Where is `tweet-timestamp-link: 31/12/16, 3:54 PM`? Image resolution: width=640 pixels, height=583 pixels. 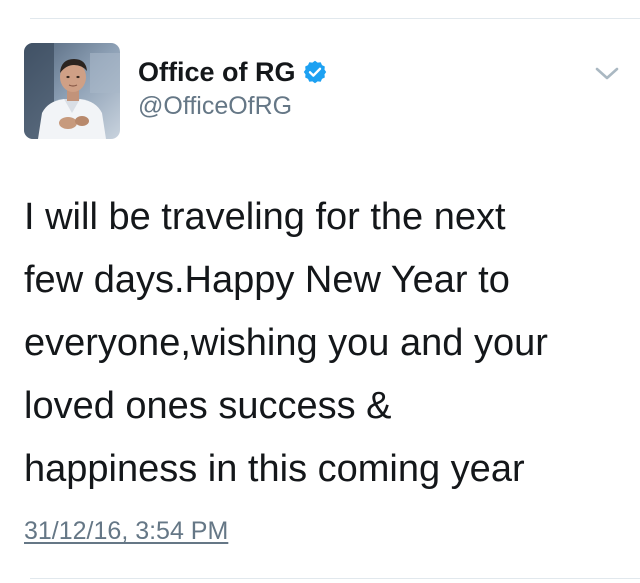 tweet-timestamp-link: 31/12/16, 3:54 PM is located at coordinates (126, 531).